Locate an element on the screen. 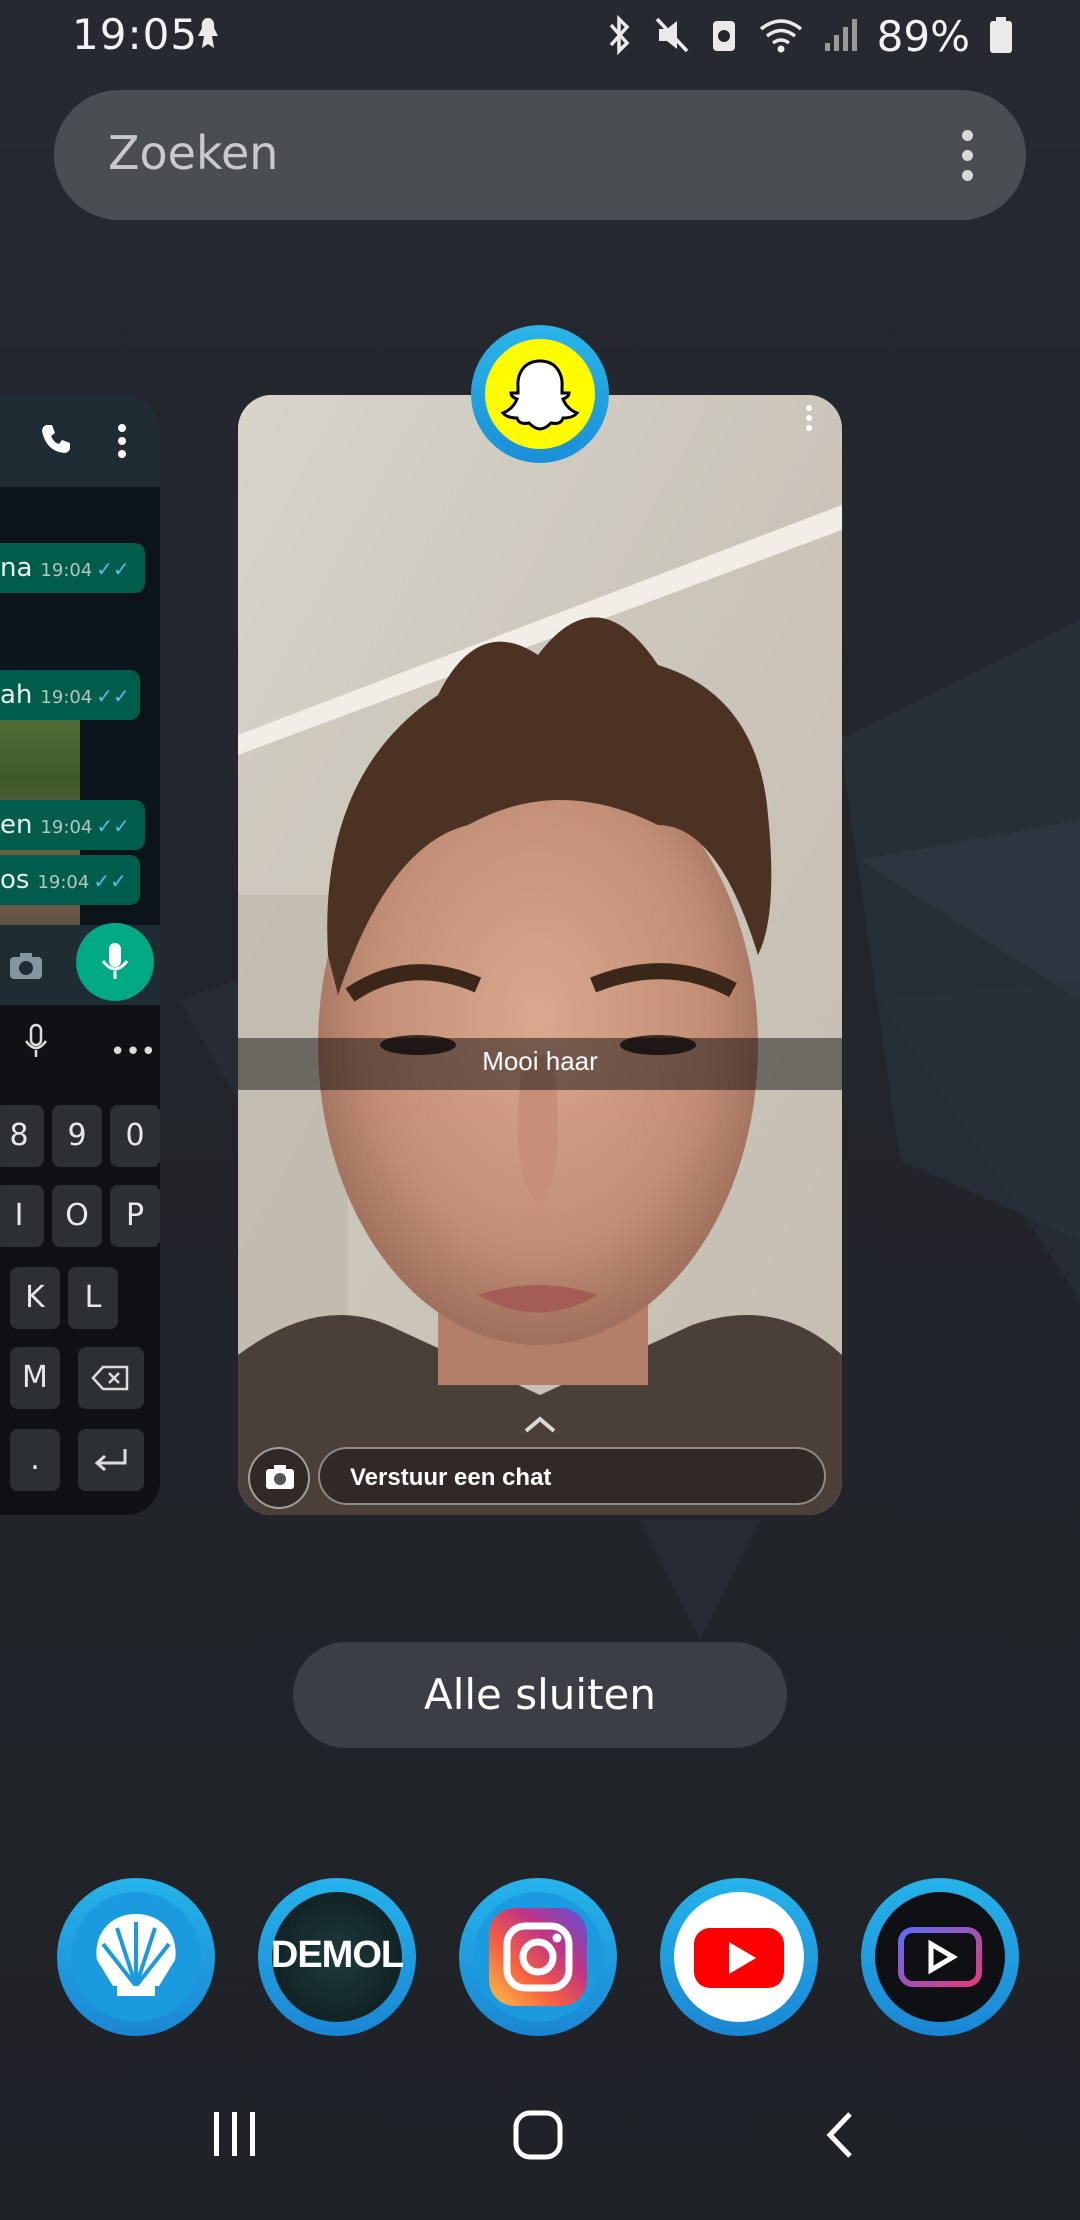  back-icon is located at coordinates (839, 2135).